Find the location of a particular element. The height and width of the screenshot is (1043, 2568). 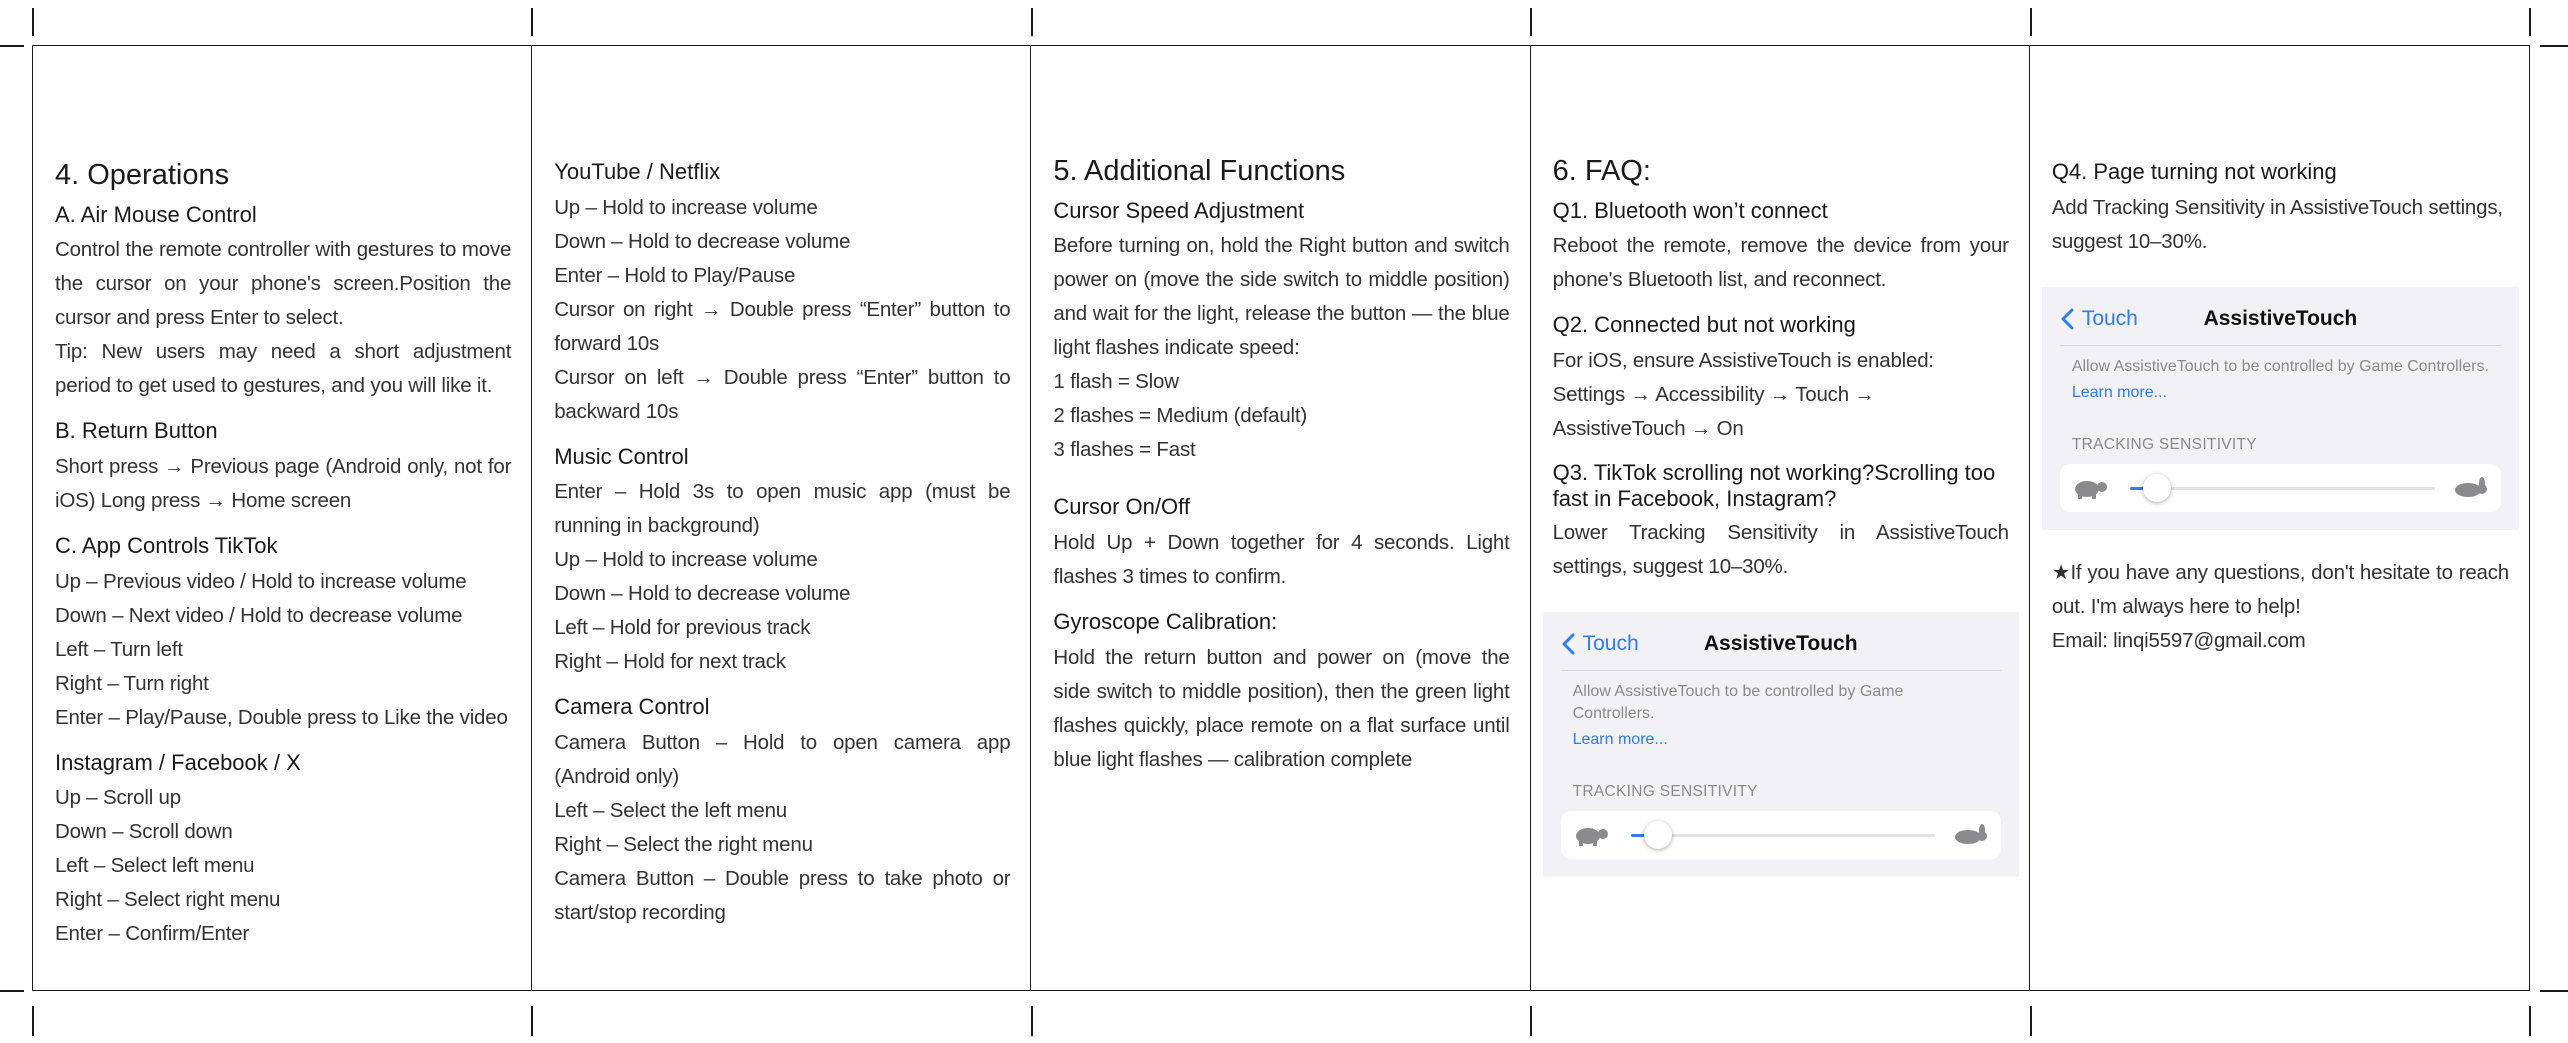

subheading: B. Return Button is located at coordinates (136, 431).